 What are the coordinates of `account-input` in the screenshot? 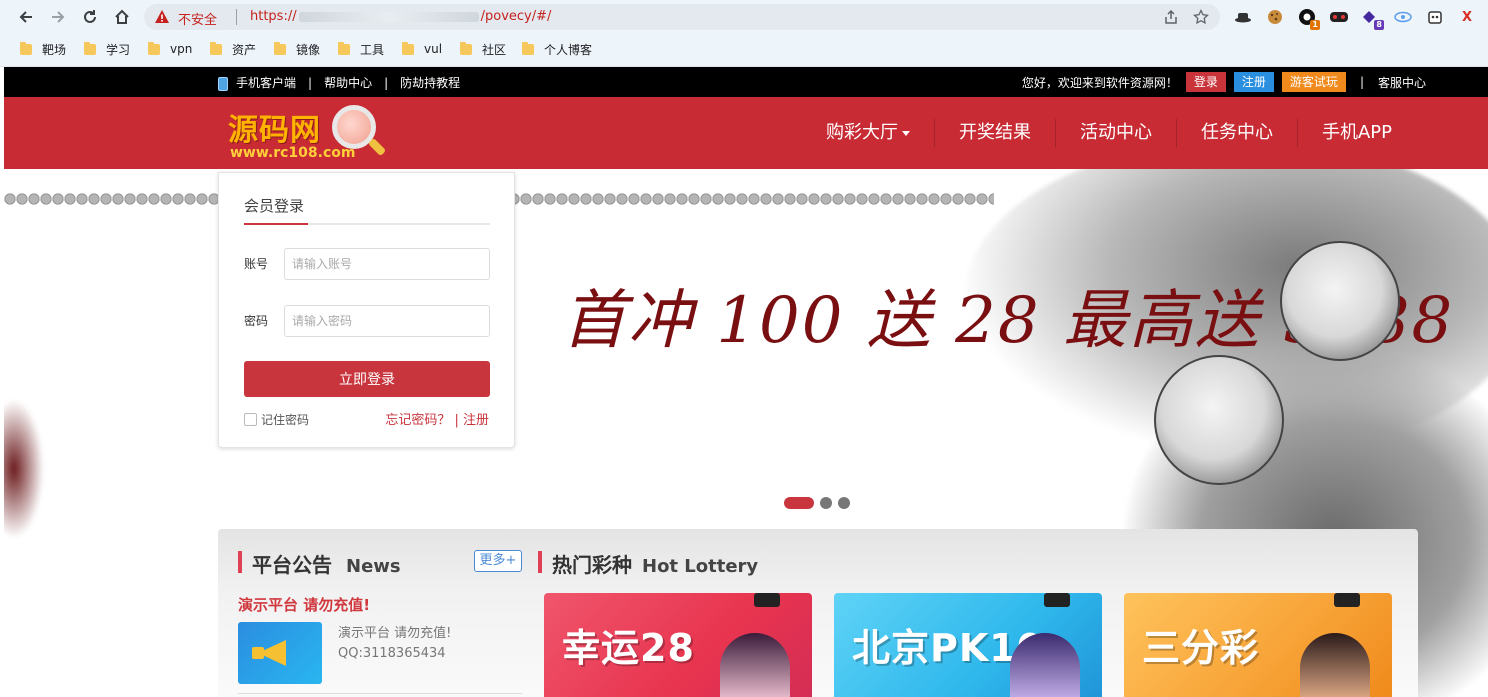 It's located at (387, 264).